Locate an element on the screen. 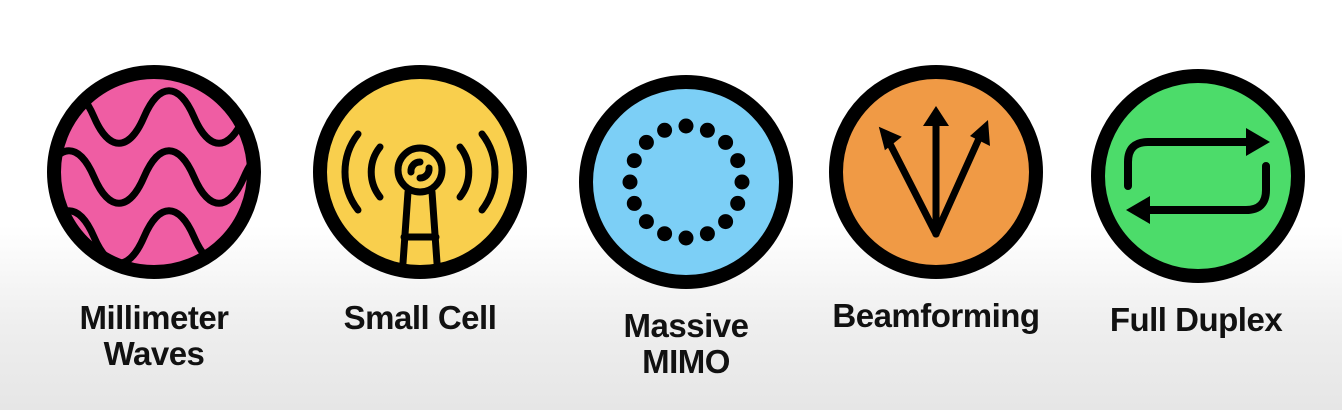 The height and width of the screenshot is (410, 1342). label-line-1: Massive MIMO is located at coordinates (686, 343).